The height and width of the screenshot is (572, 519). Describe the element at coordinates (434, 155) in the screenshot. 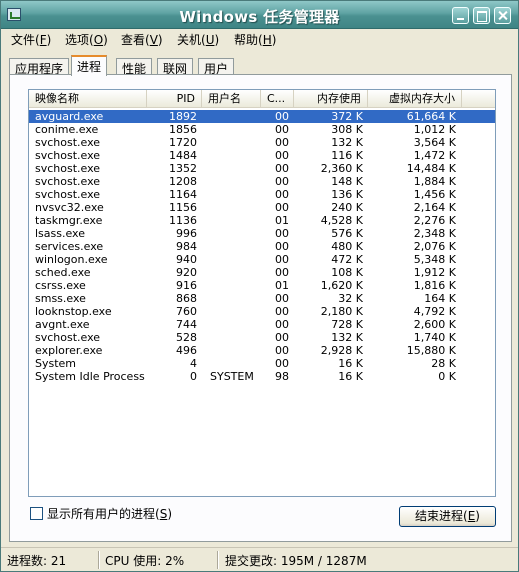

I see `cell-vm-size: 1,472 K` at that location.